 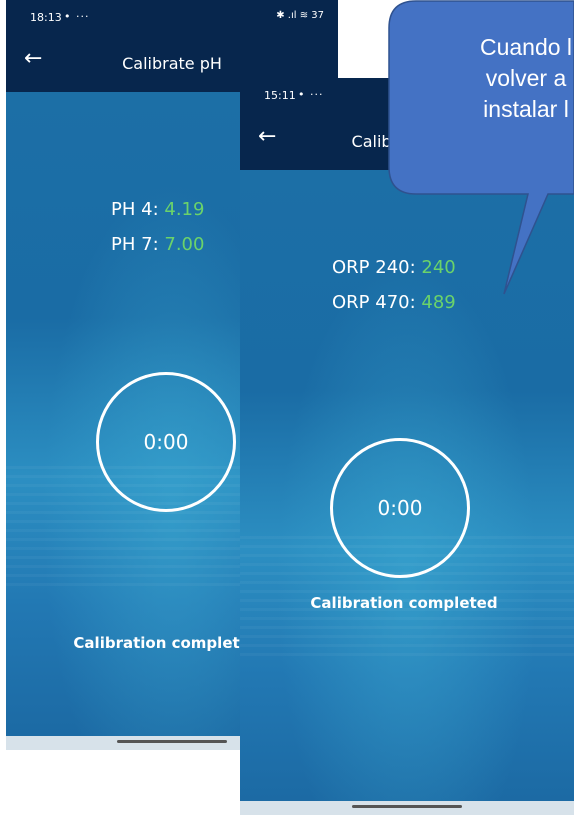 What do you see at coordinates (438, 302) in the screenshot?
I see `reading-value: 489` at bounding box center [438, 302].